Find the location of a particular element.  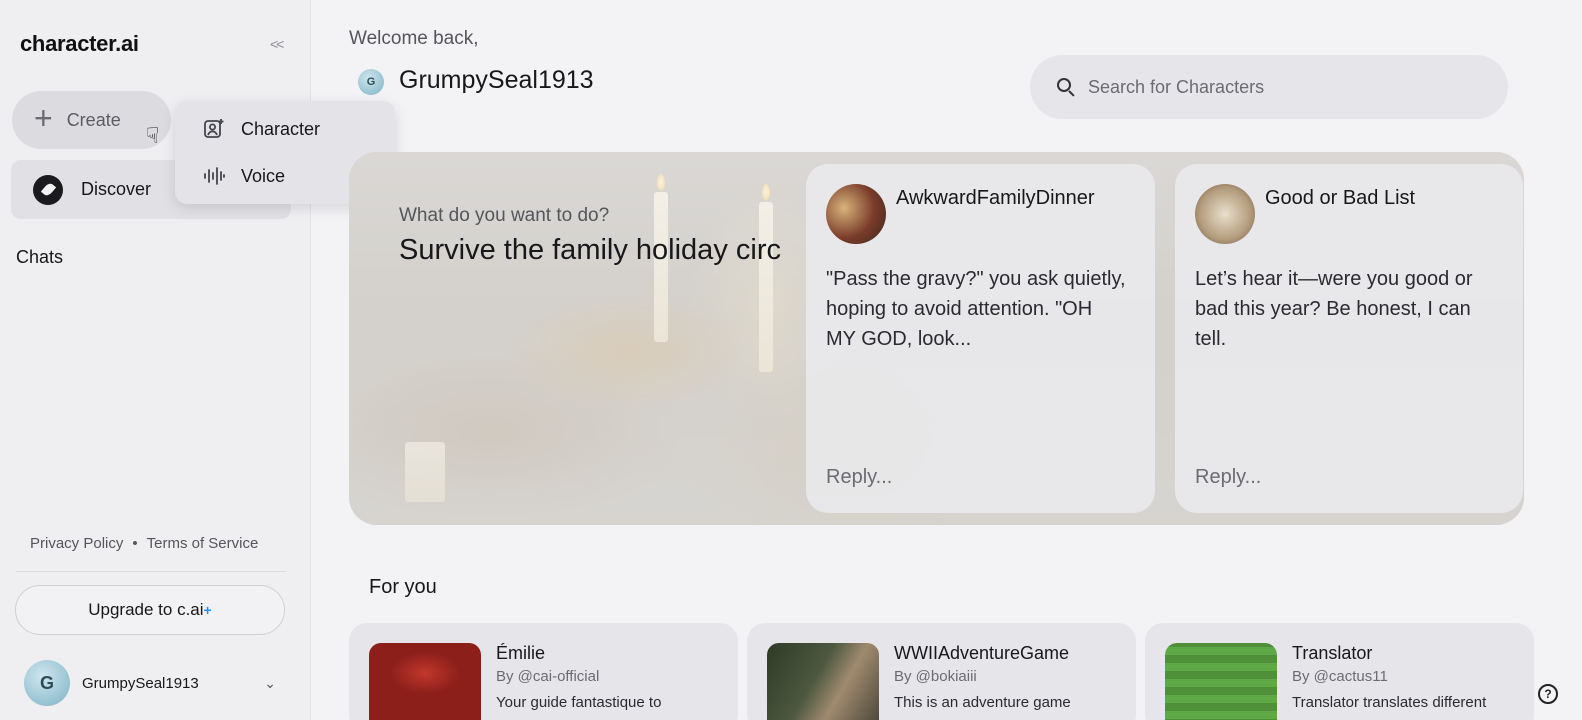

upgrade-label: Upgrade to c.ai is located at coordinates (146, 609).